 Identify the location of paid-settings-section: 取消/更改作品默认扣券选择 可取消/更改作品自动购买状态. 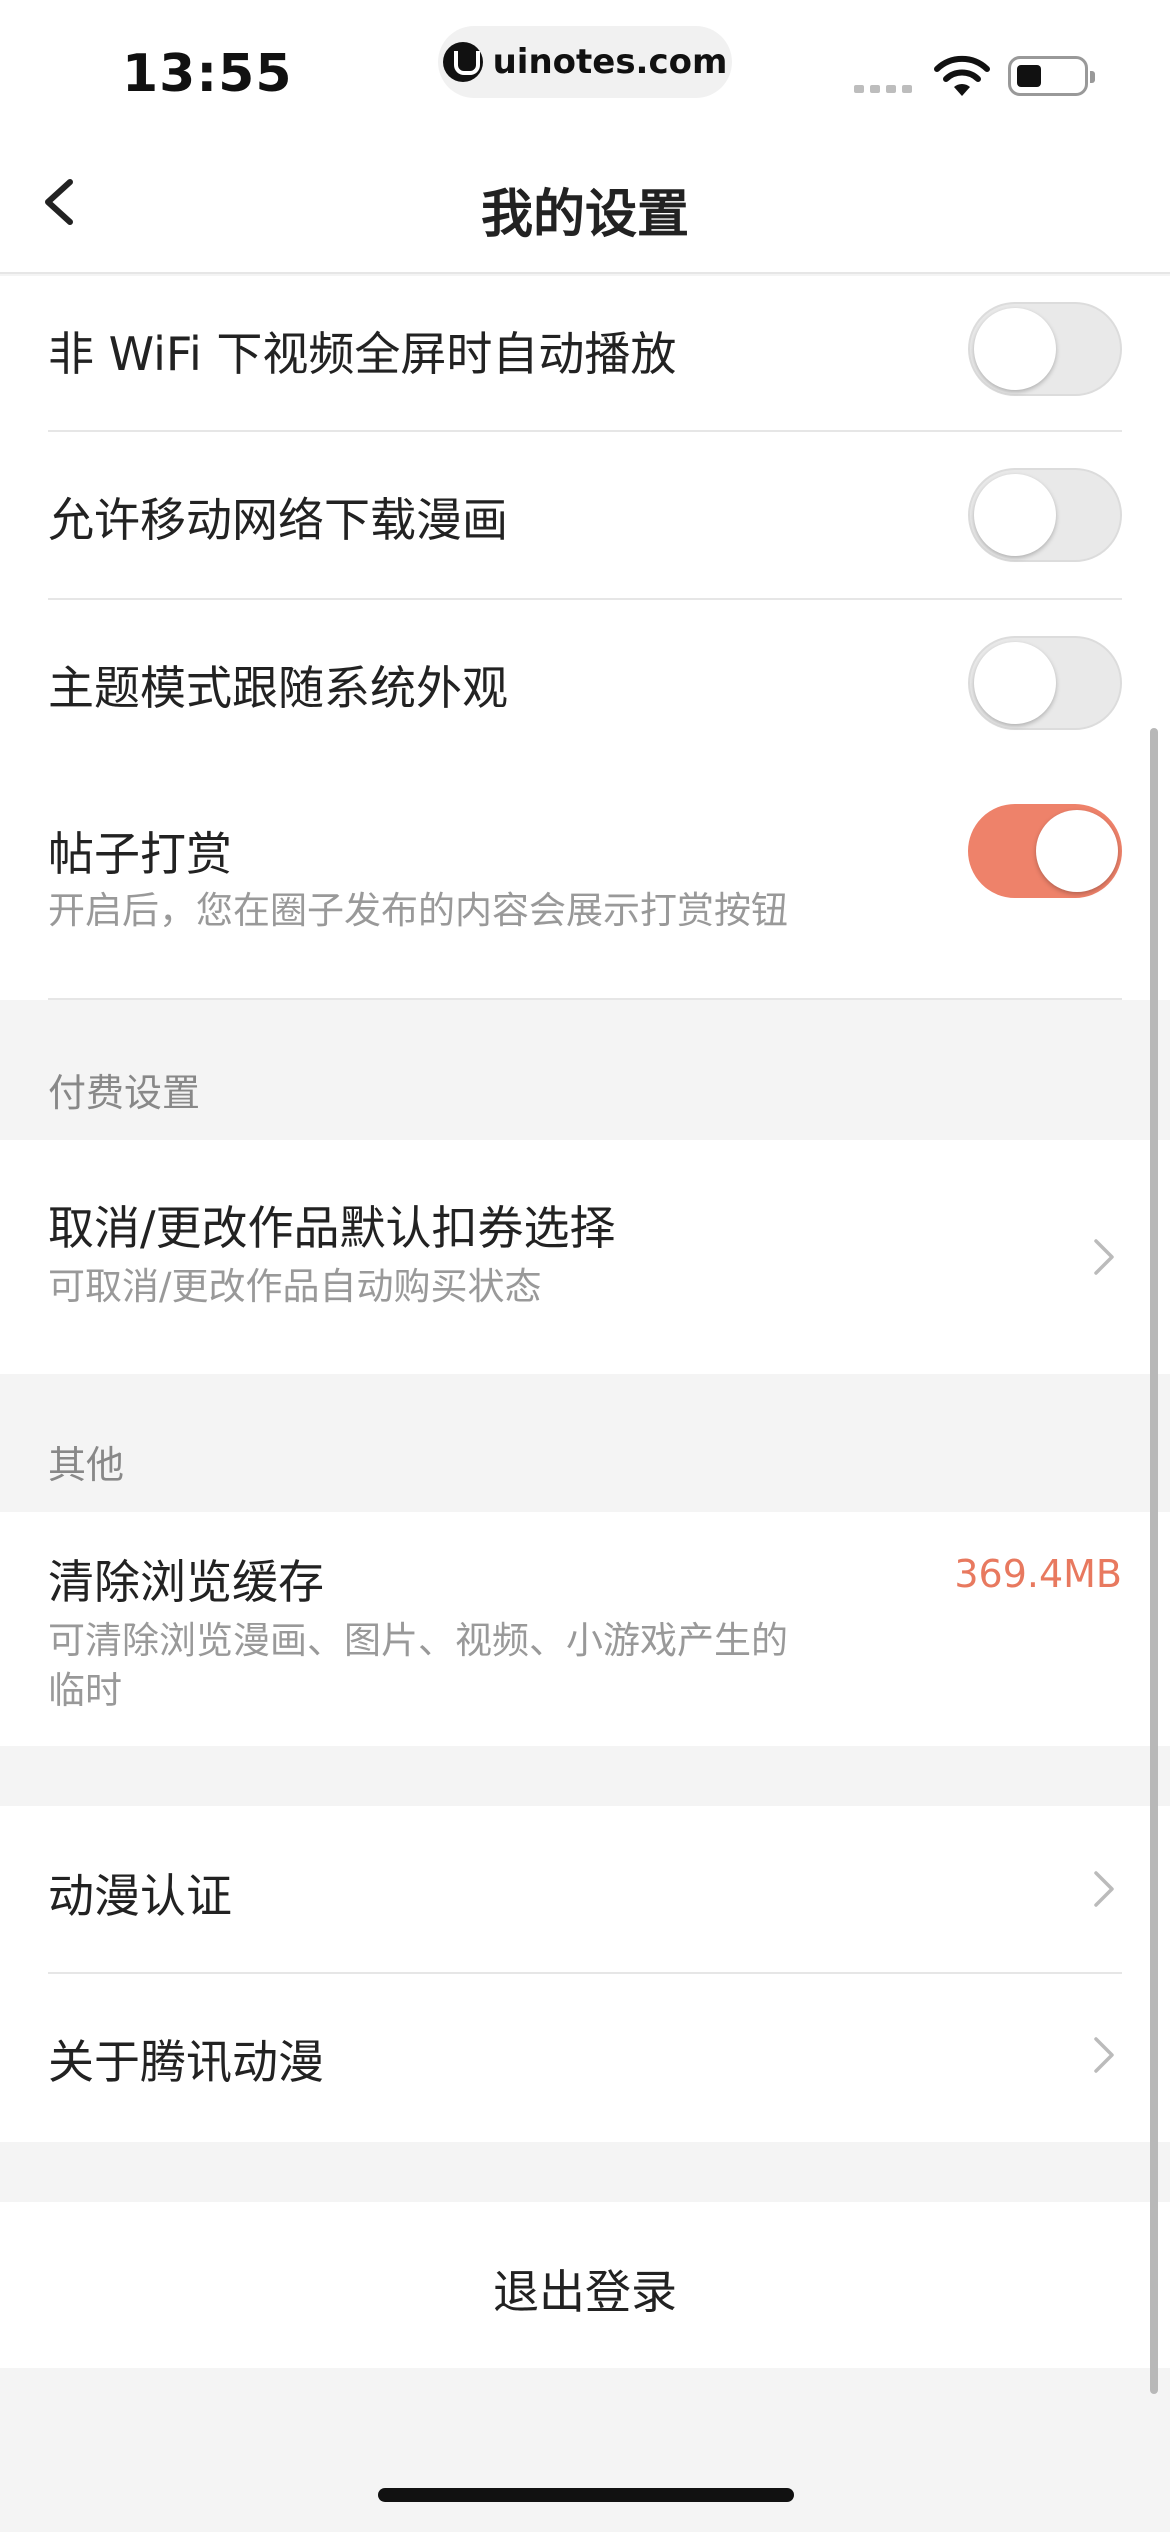
(585, 1257).